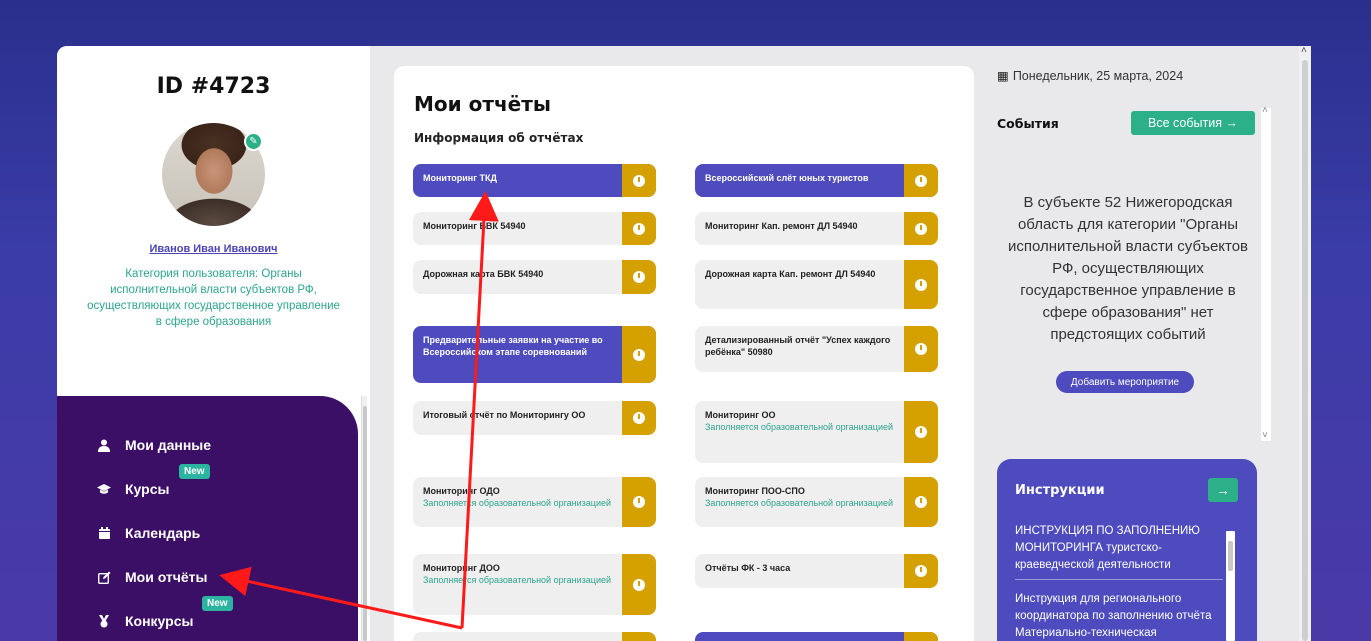 This screenshot has height=641, width=1371. I want to click on report-title: Дорожная карта БВК 54940, so click(483, 274).